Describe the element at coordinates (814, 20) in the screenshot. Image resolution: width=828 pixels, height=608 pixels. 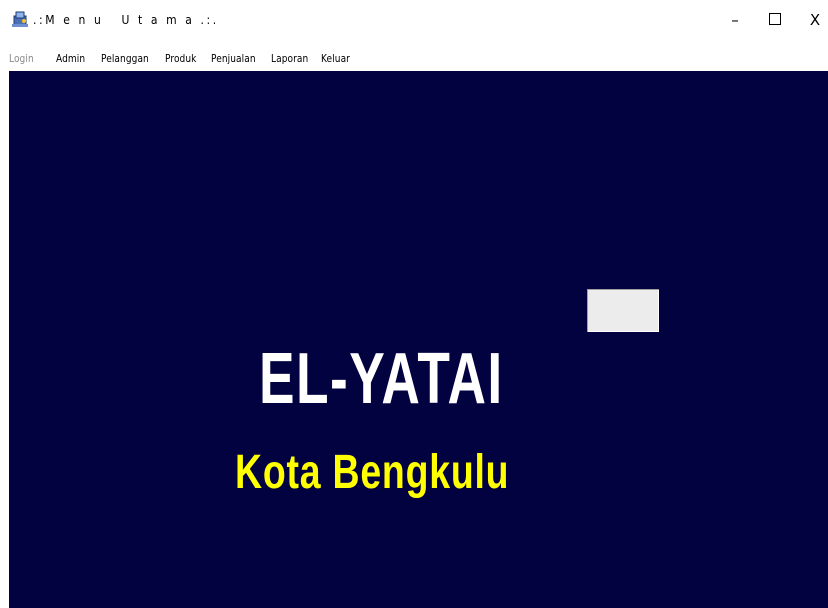
I see `close-button: X` at that location.